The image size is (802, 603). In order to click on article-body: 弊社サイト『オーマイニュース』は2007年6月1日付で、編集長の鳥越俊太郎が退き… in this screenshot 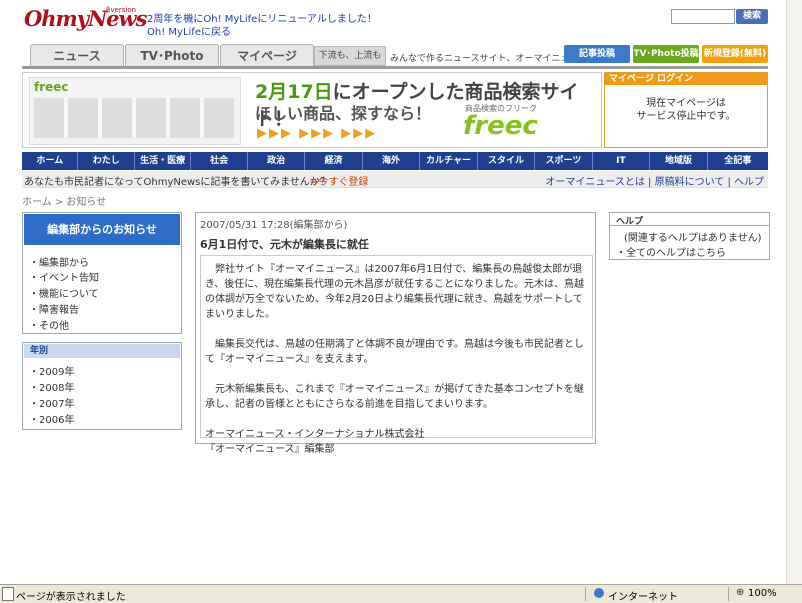, I will do `click(394, 359)`.